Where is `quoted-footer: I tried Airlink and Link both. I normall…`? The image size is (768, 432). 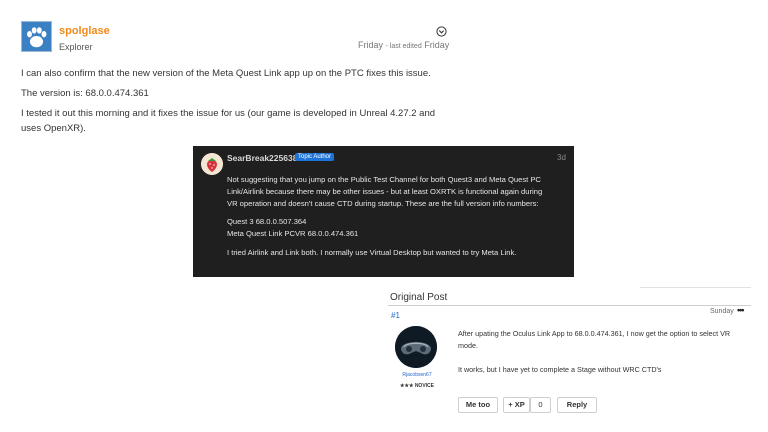 quoted-footer: I tried Airlink and Link both. I normall… is located at coordinates (372, 252).